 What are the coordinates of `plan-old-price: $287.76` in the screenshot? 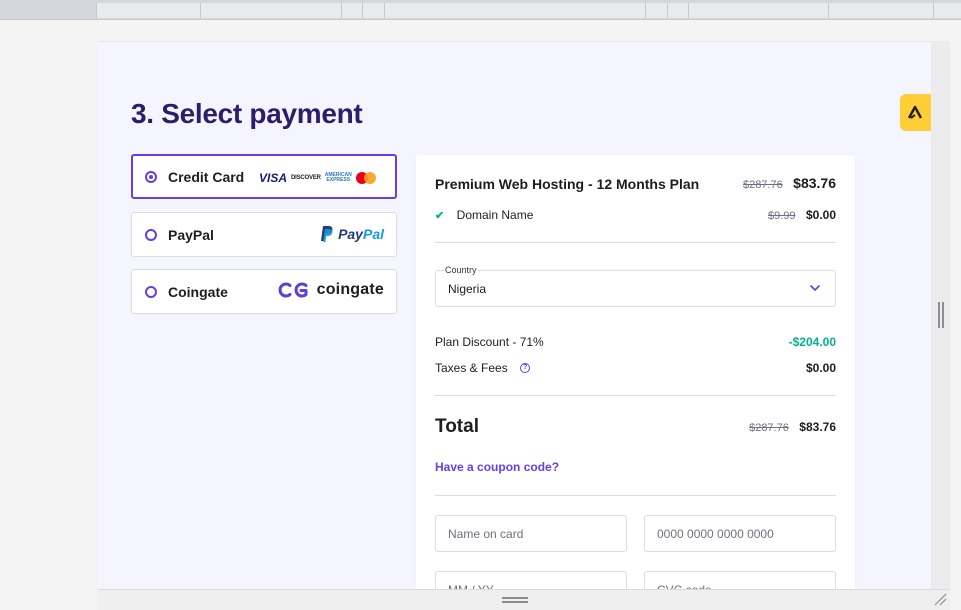 It's located at (762, 185).